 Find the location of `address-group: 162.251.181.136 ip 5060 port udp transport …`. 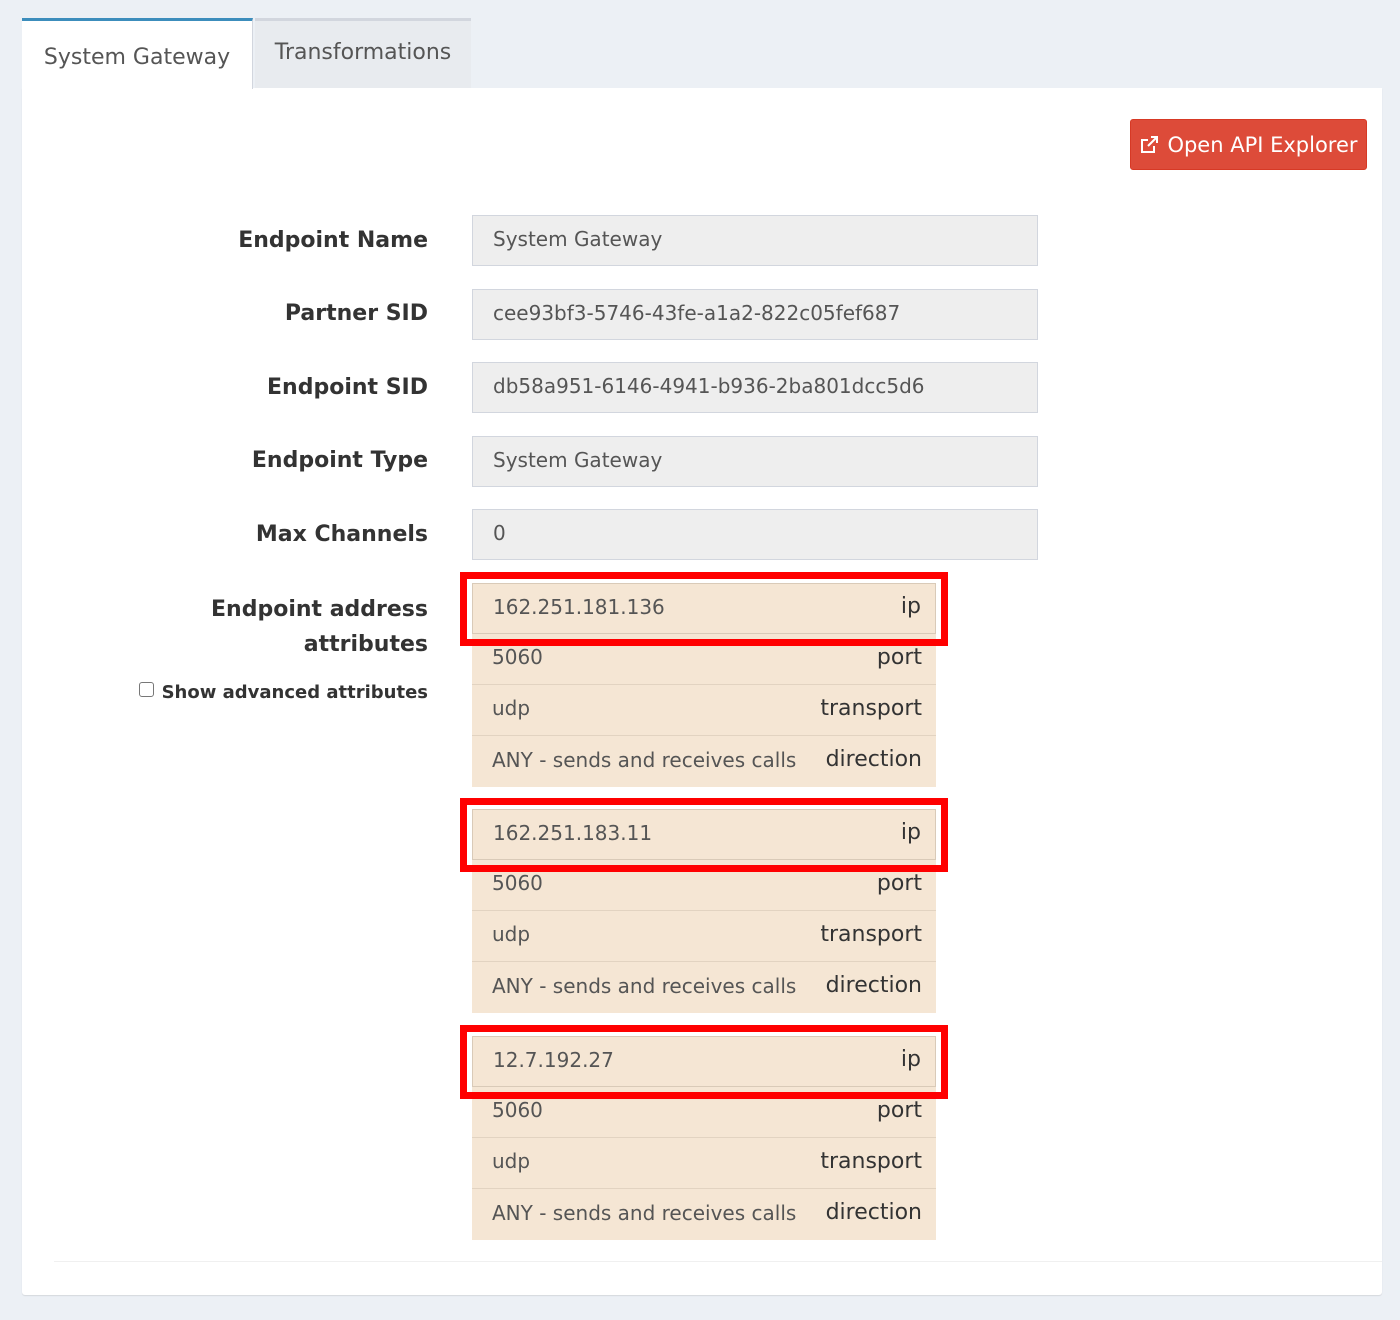

address-group: 162.251.181.136 ip 5060 port udp transport … is located at coordinates (704, 685).